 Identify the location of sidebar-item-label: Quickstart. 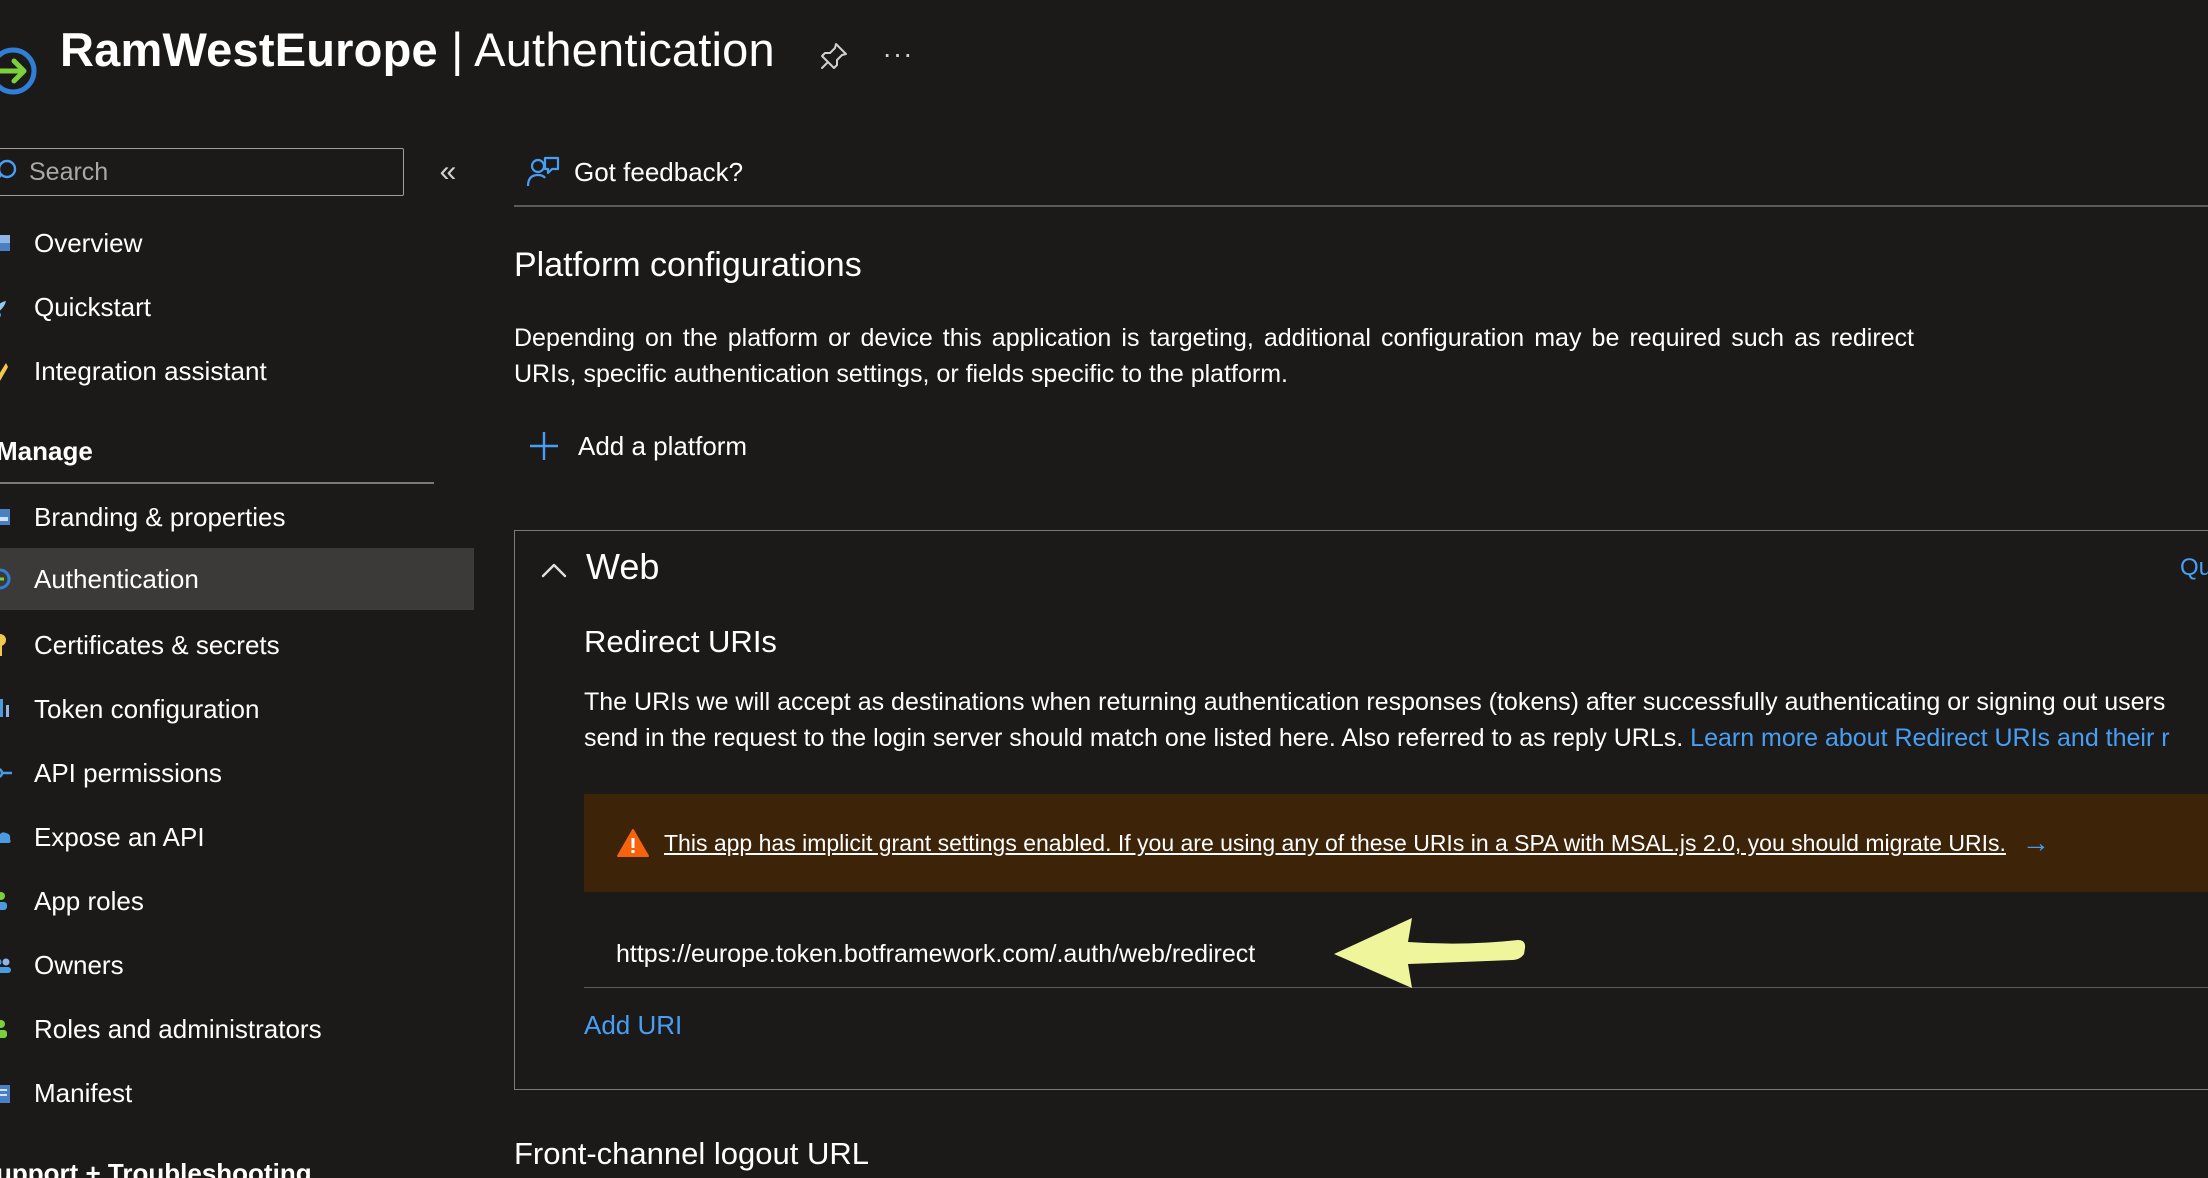
(93, 306).